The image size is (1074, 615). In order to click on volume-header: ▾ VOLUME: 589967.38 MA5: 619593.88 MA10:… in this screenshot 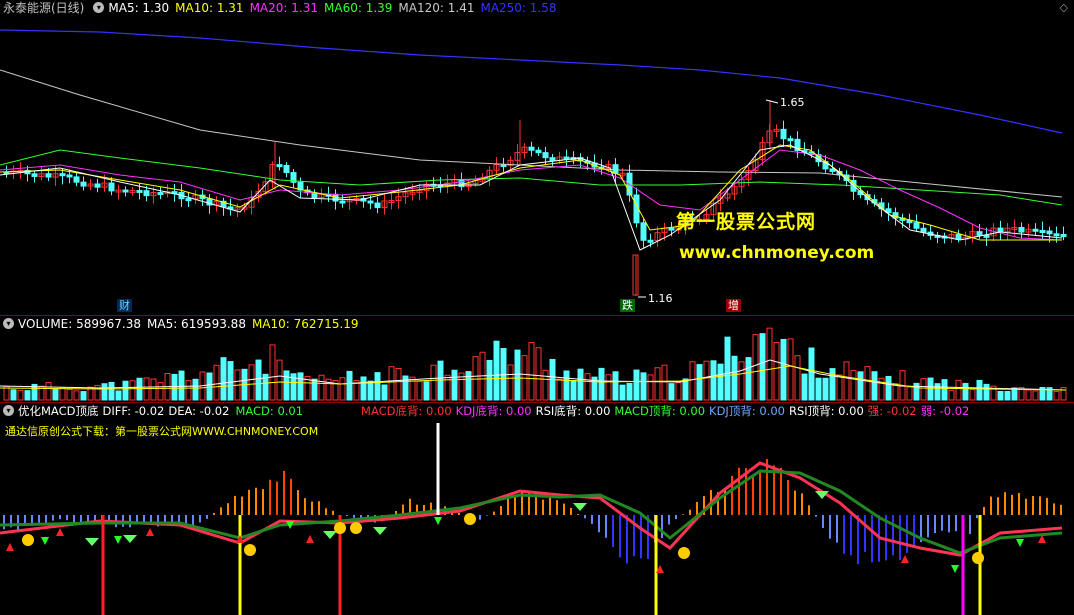, I will do `click(182, 324)`.